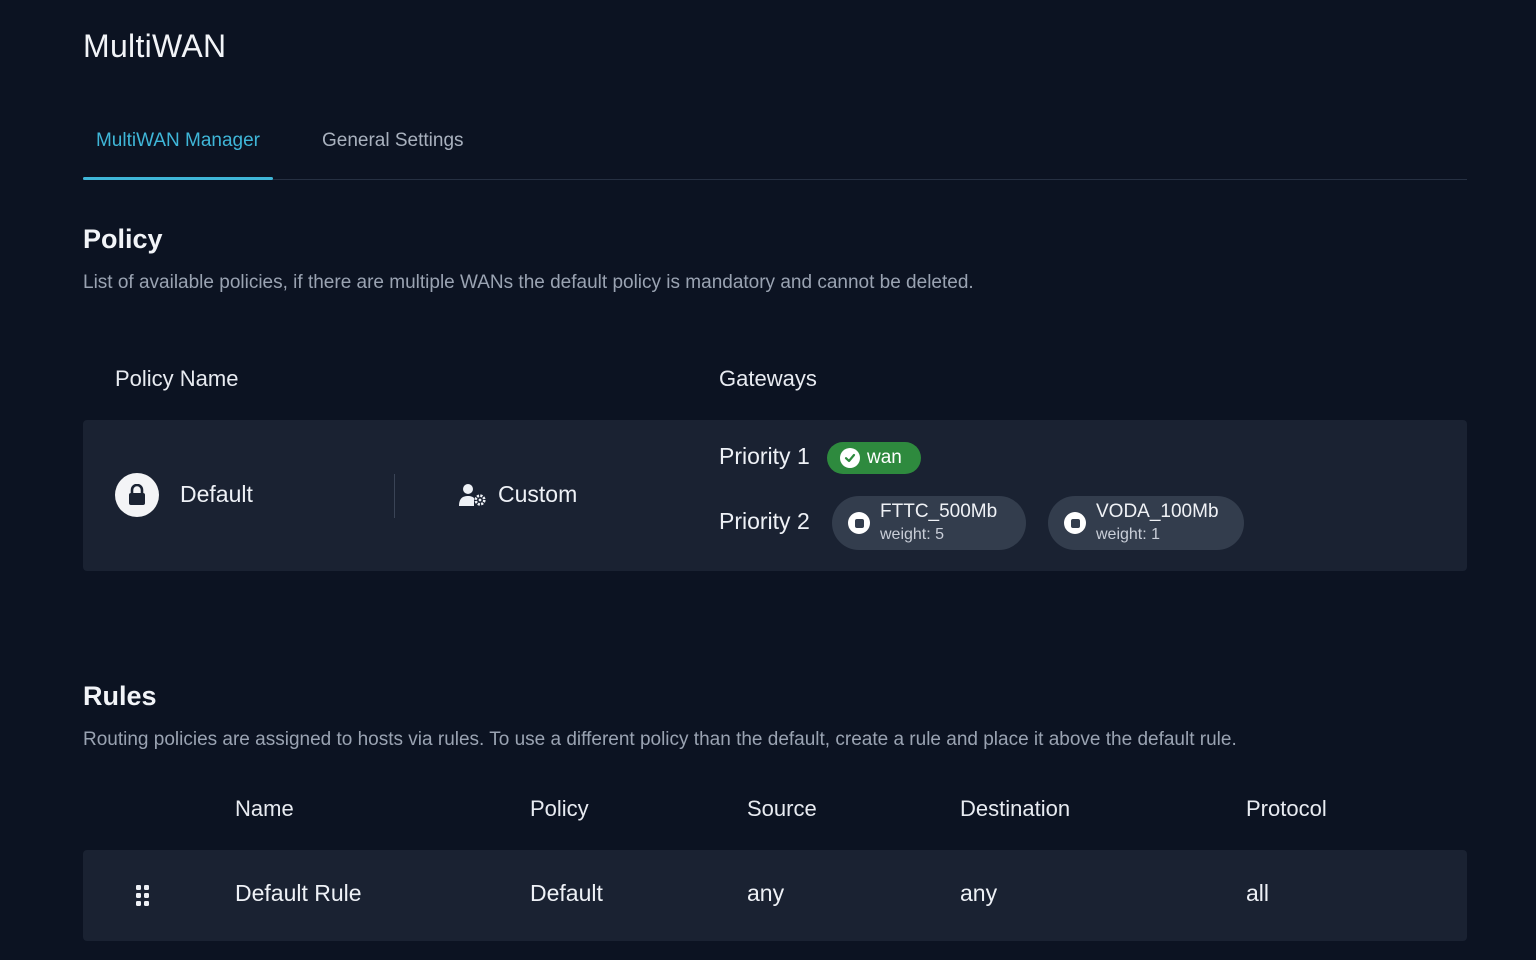 Image resolution: width=1536 pixels, height=960 pixels. What do you see at coordinates (1258, 893) in the screenshot?
I see `rule-protocol: all` at bounding box center [1258, 893].